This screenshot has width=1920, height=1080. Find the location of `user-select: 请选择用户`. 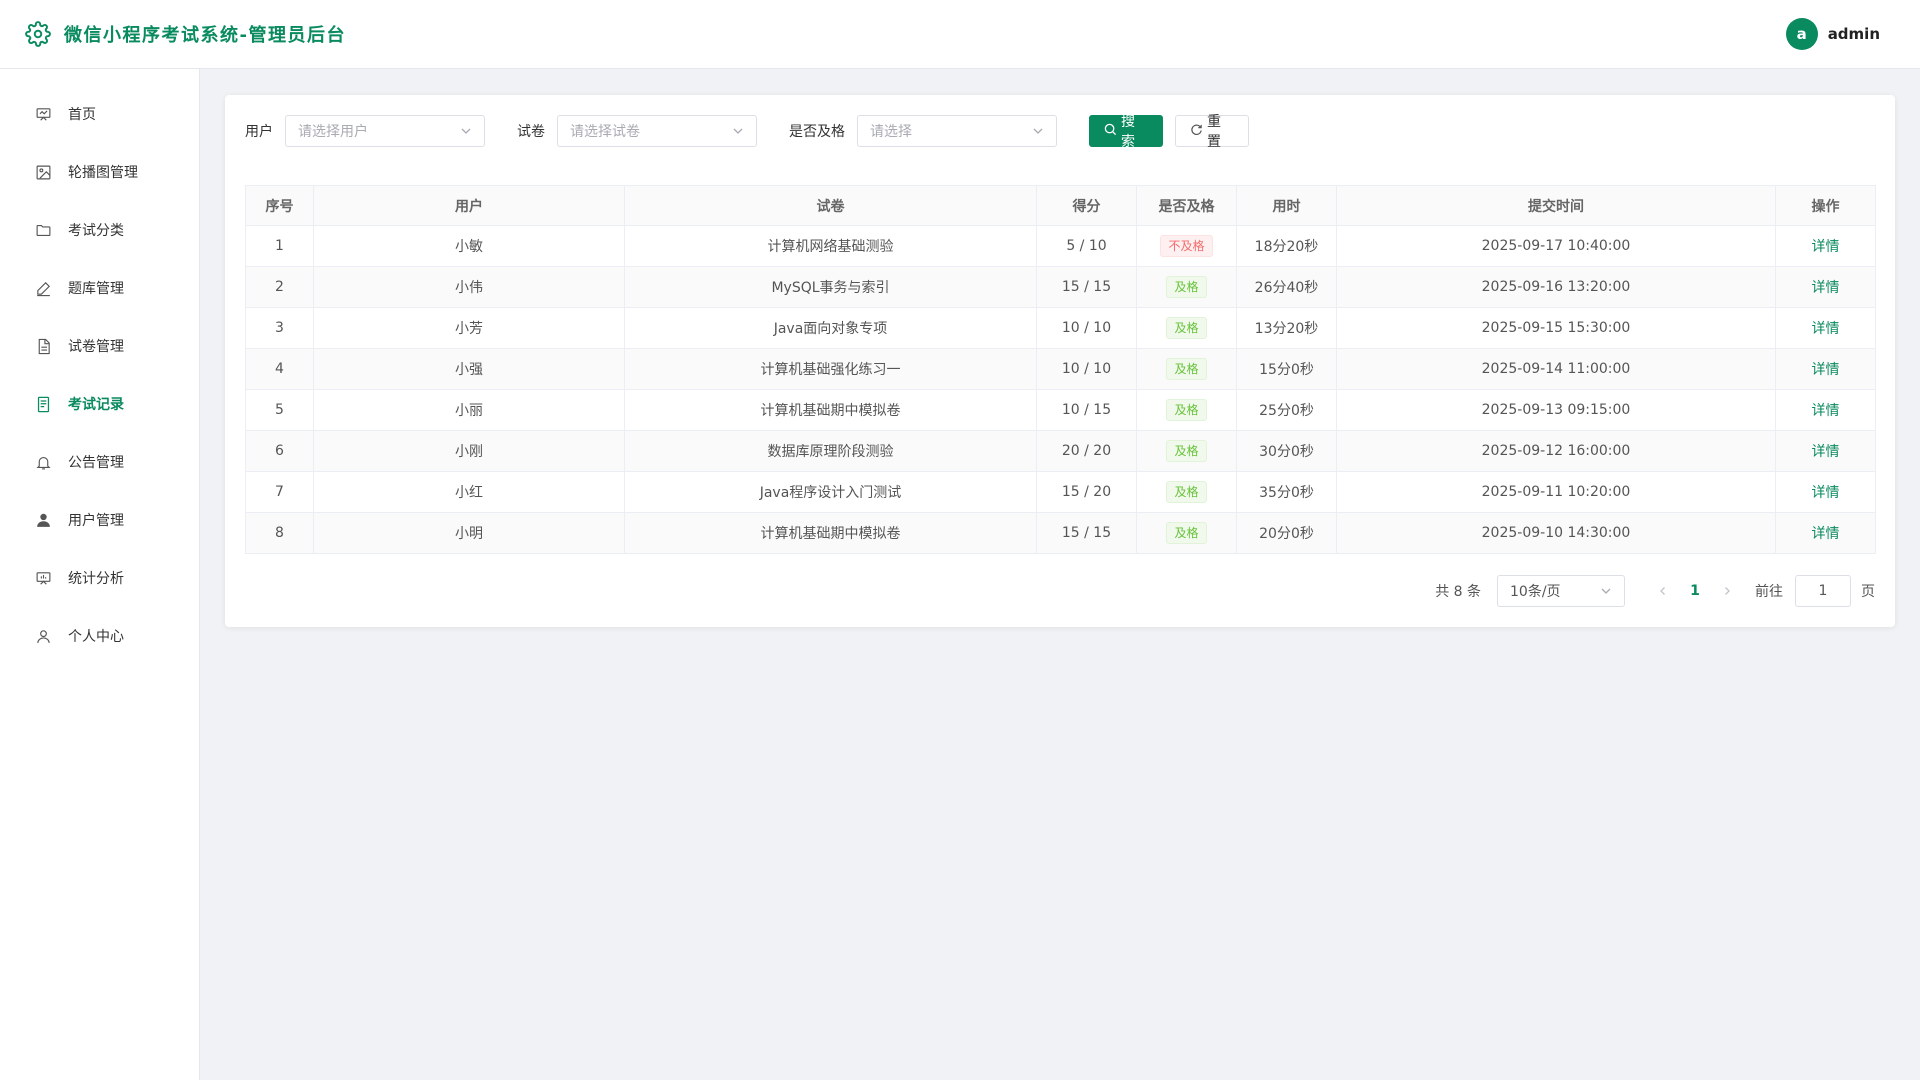

user-select: 请选择用户 is located at coordinates (385, 131).